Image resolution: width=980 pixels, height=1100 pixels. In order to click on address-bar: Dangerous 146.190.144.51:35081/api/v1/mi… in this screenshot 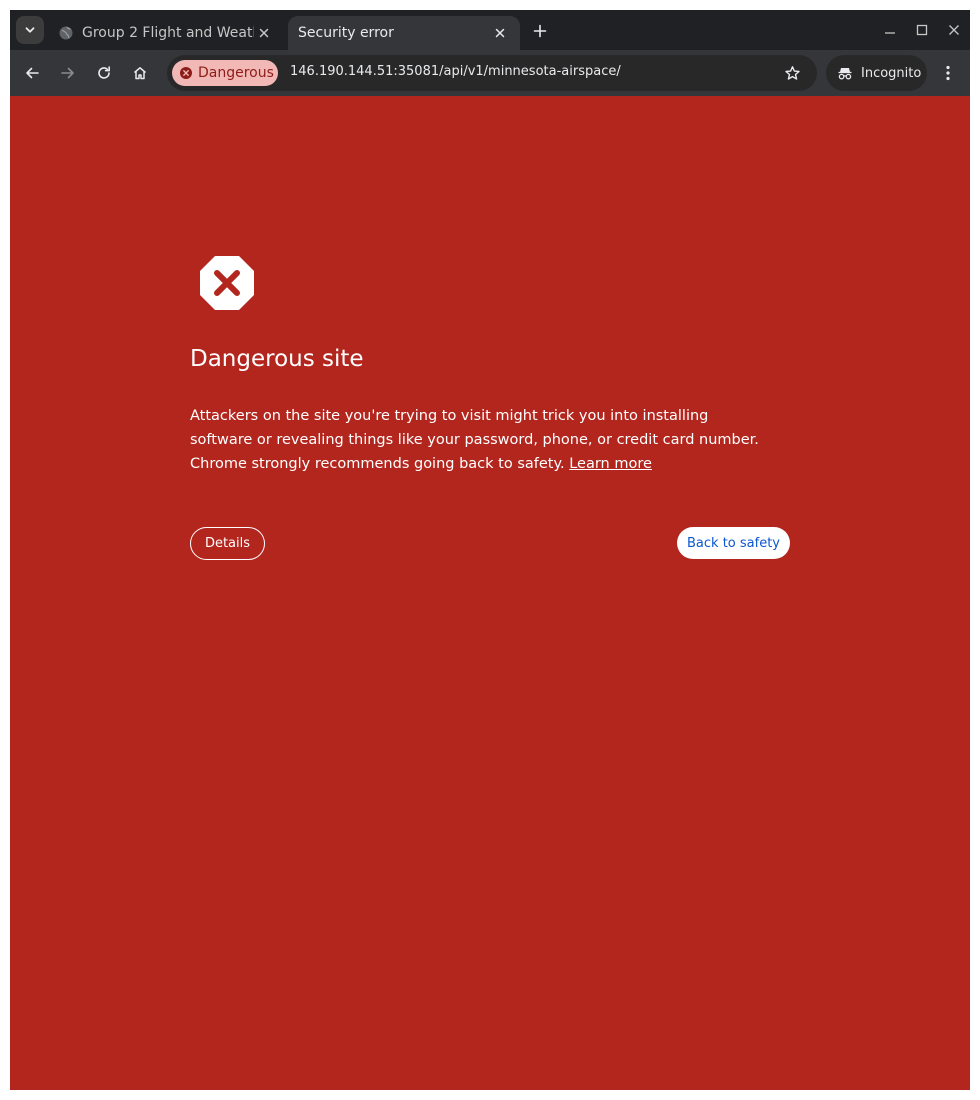, I will do `click(492, 73)`.